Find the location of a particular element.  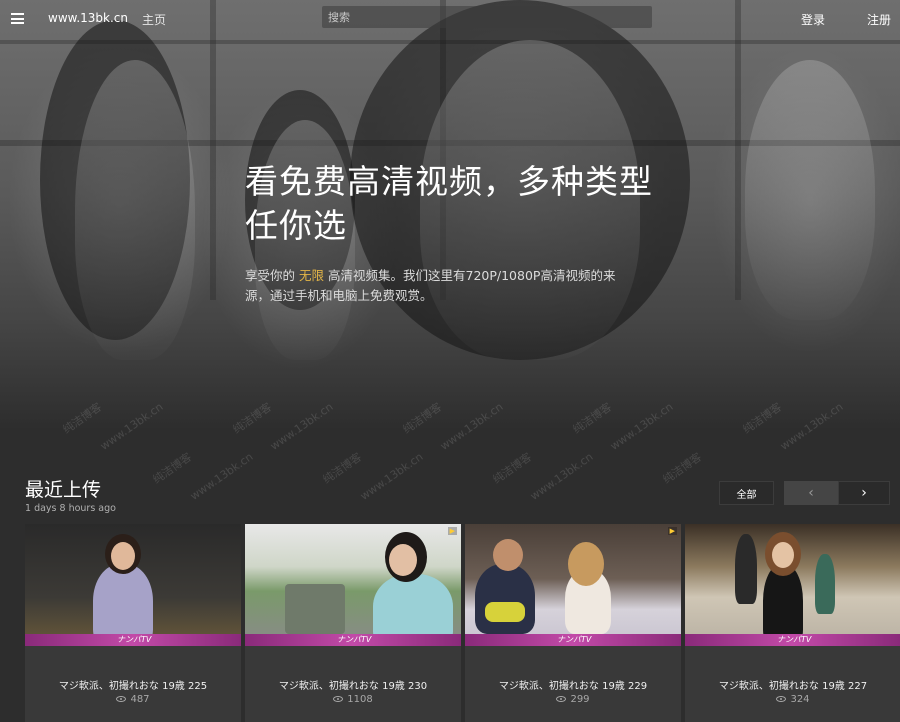

hero-headline: 看免费高清视频，多种类型任你选 is located at coordinates (449, 203).